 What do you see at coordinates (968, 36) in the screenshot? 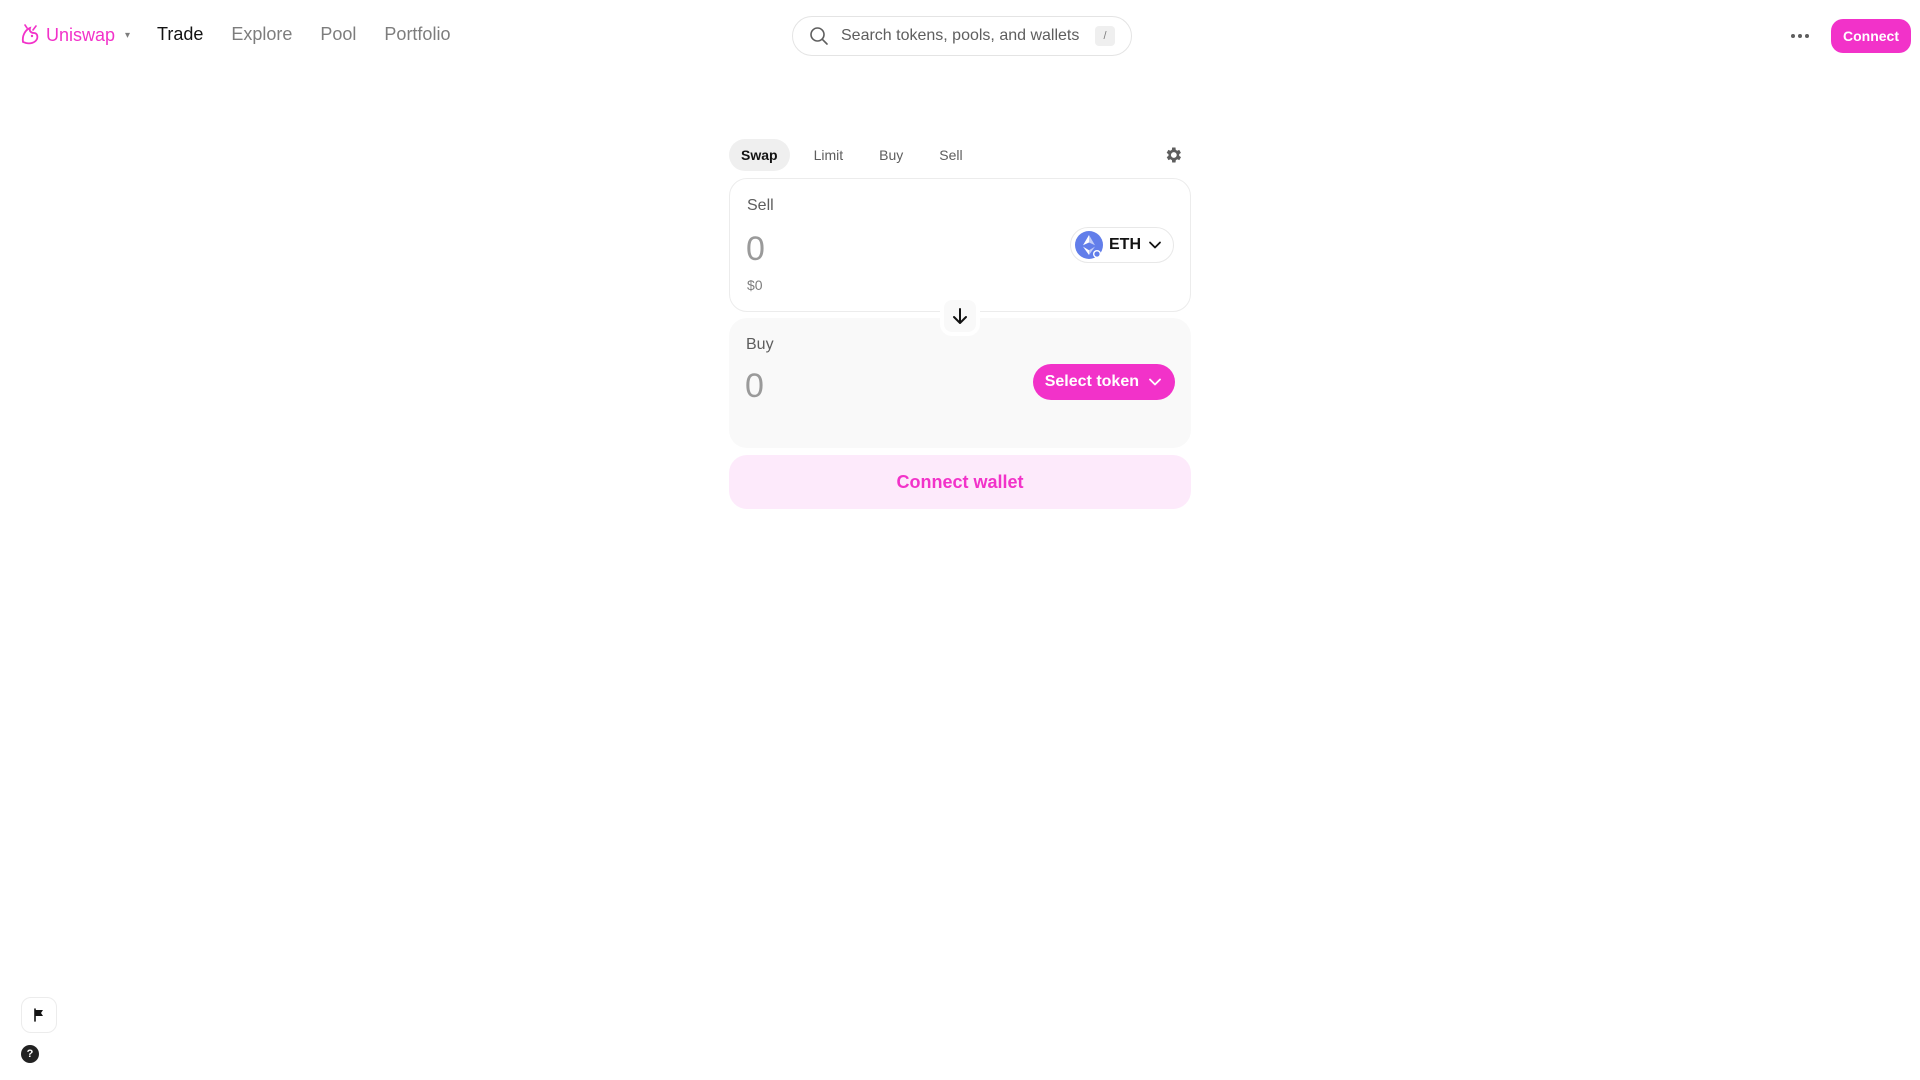
I see `search-input` at bounding box center [968, 36].